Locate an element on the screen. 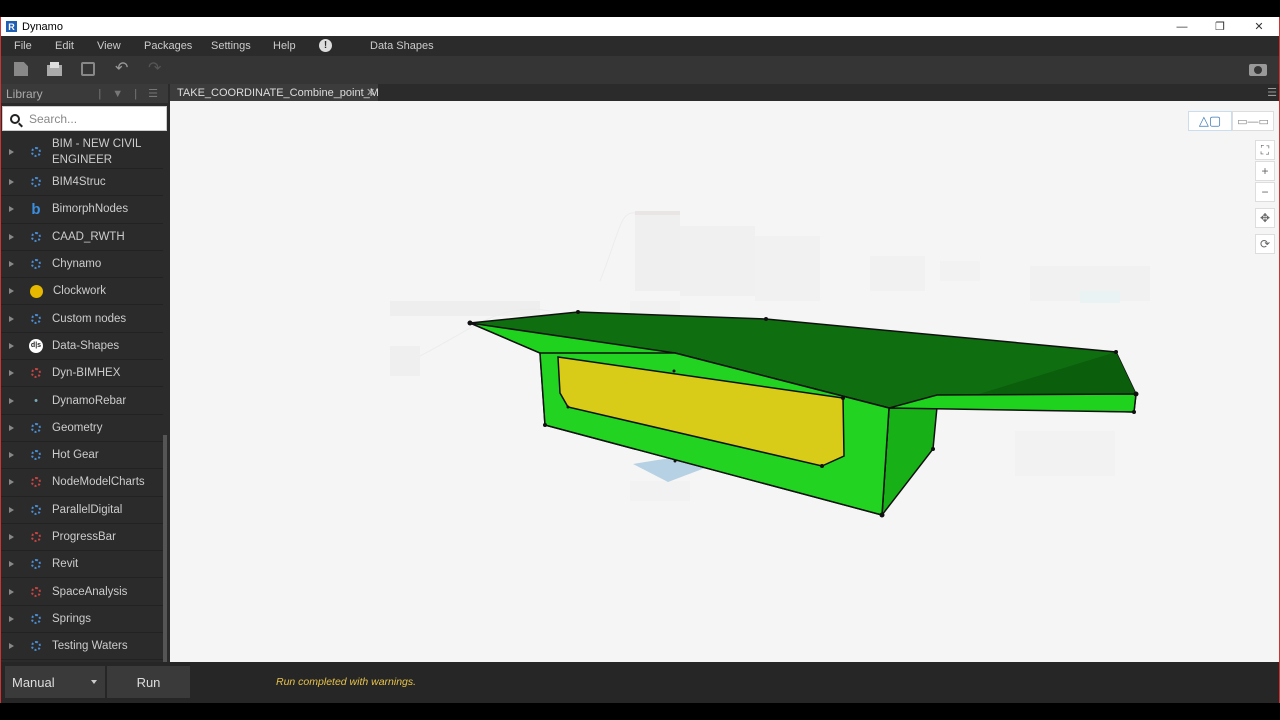  graph-view-icon: ▭—▭ is located at coordinates (1253, 121).